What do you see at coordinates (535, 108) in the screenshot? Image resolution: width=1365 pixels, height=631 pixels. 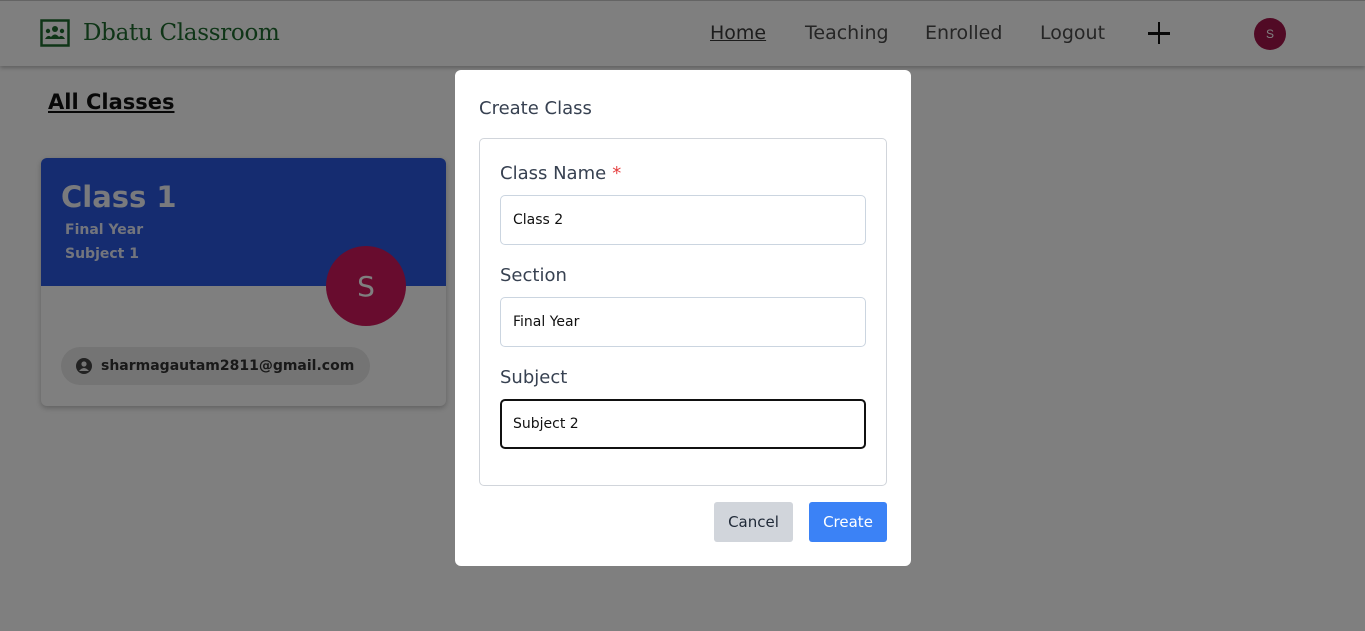 I see `dialog-title: Create Class` at bounding box center [535, 108].